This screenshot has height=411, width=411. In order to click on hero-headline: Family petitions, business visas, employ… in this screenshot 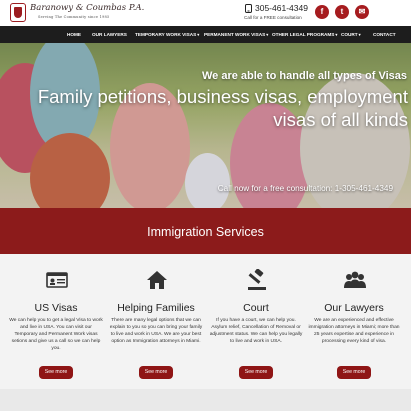, I will do `click(222, 108)`.